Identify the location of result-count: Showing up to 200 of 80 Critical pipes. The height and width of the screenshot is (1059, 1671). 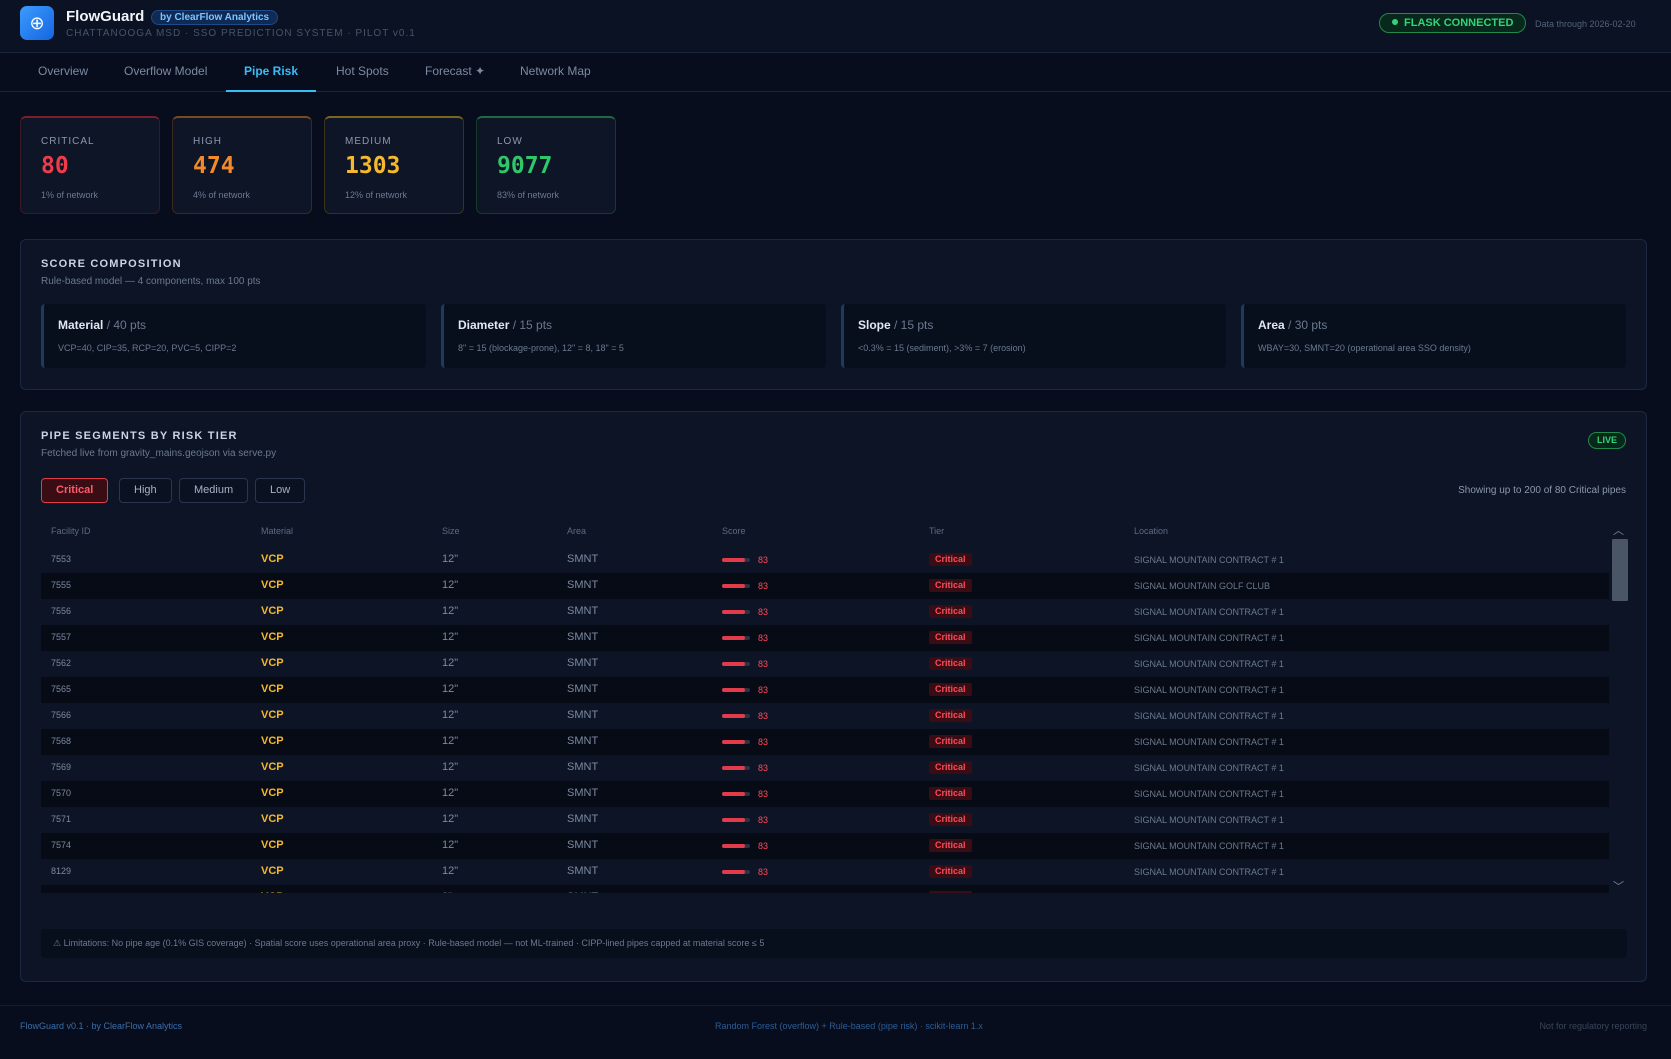
(1542, 490).